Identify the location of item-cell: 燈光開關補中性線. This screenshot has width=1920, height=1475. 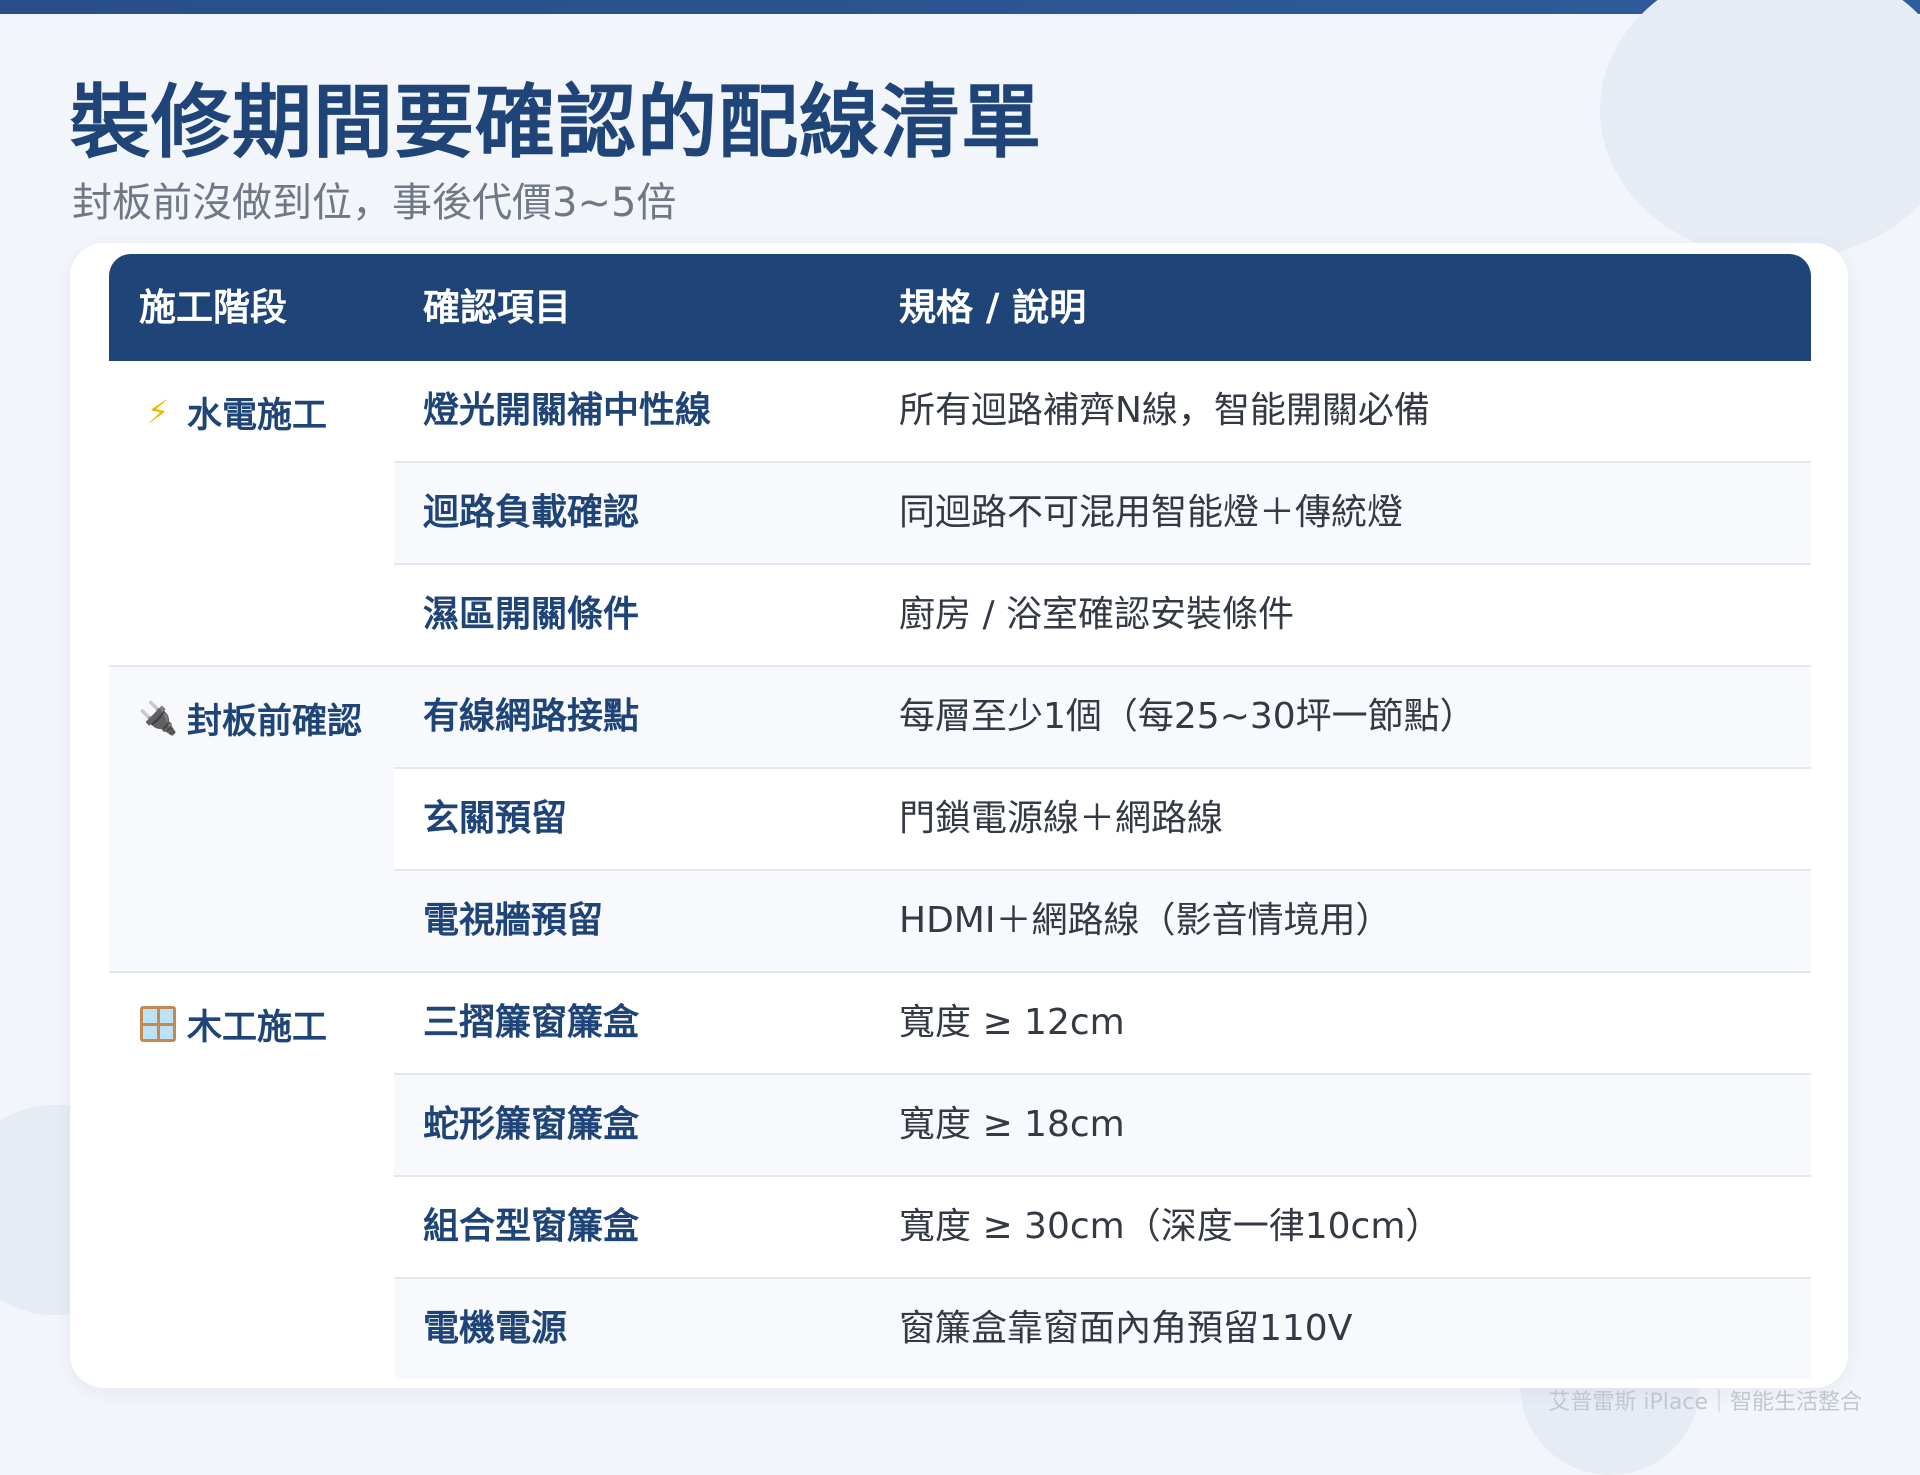
(567, 410).